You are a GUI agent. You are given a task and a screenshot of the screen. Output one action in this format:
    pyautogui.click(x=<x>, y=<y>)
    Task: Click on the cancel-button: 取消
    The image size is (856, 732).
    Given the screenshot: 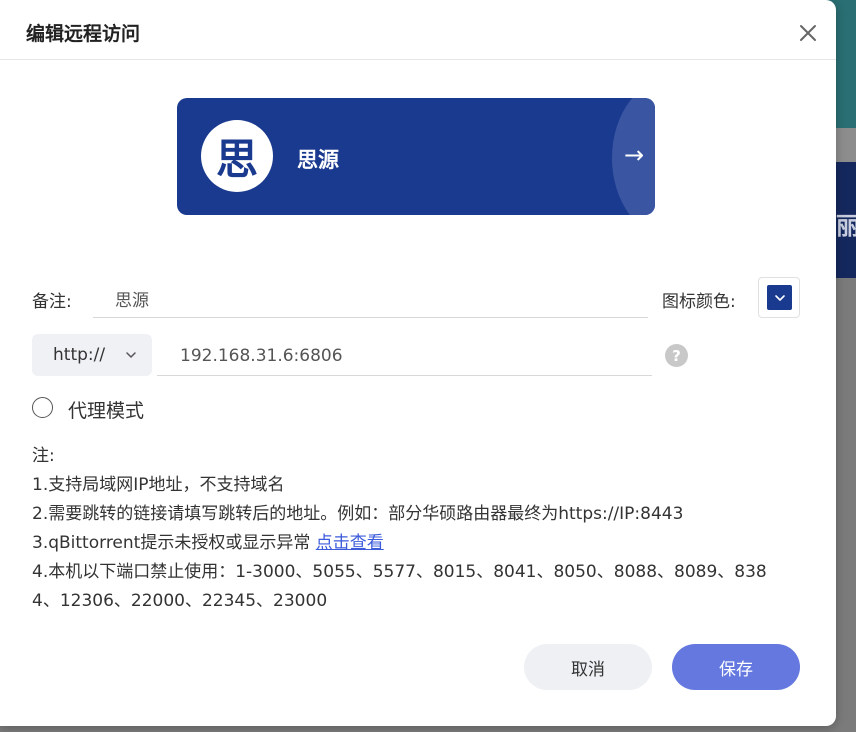 What is the action you would take?
    pyautogui.click(x=588, y=667)
    